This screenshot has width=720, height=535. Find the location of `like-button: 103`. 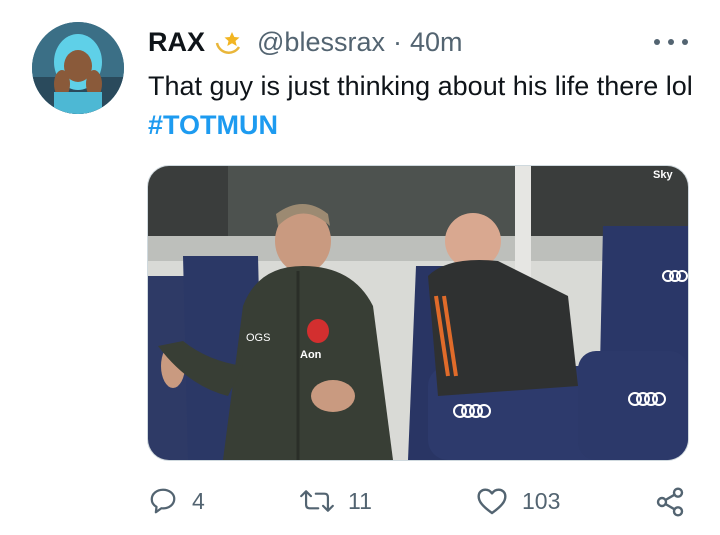

like-button: 103 is located at coordinates (518, 501).